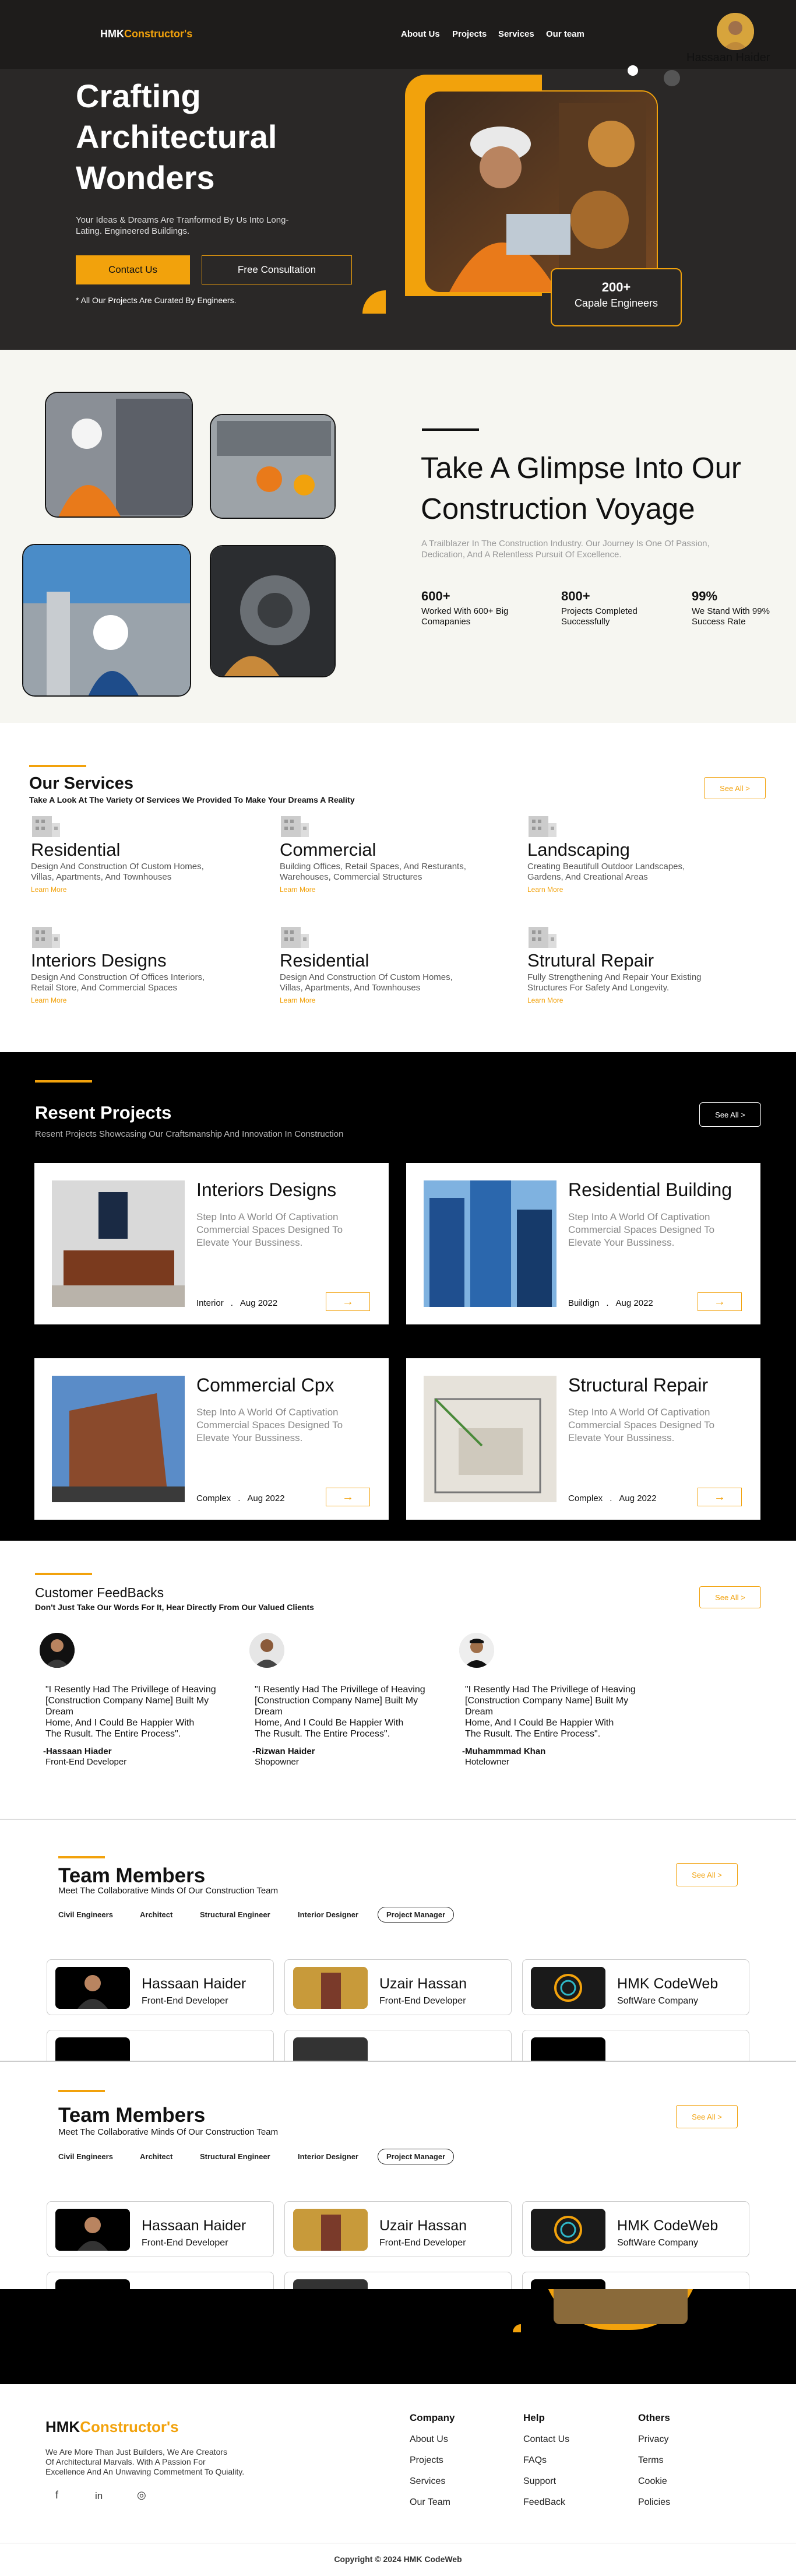 The width and height of the screenshot is (796, 2576). Describe the element at coordinates (667, 1984) in the screenshot. I see `member-name: HMK CodeWeb` at that location.